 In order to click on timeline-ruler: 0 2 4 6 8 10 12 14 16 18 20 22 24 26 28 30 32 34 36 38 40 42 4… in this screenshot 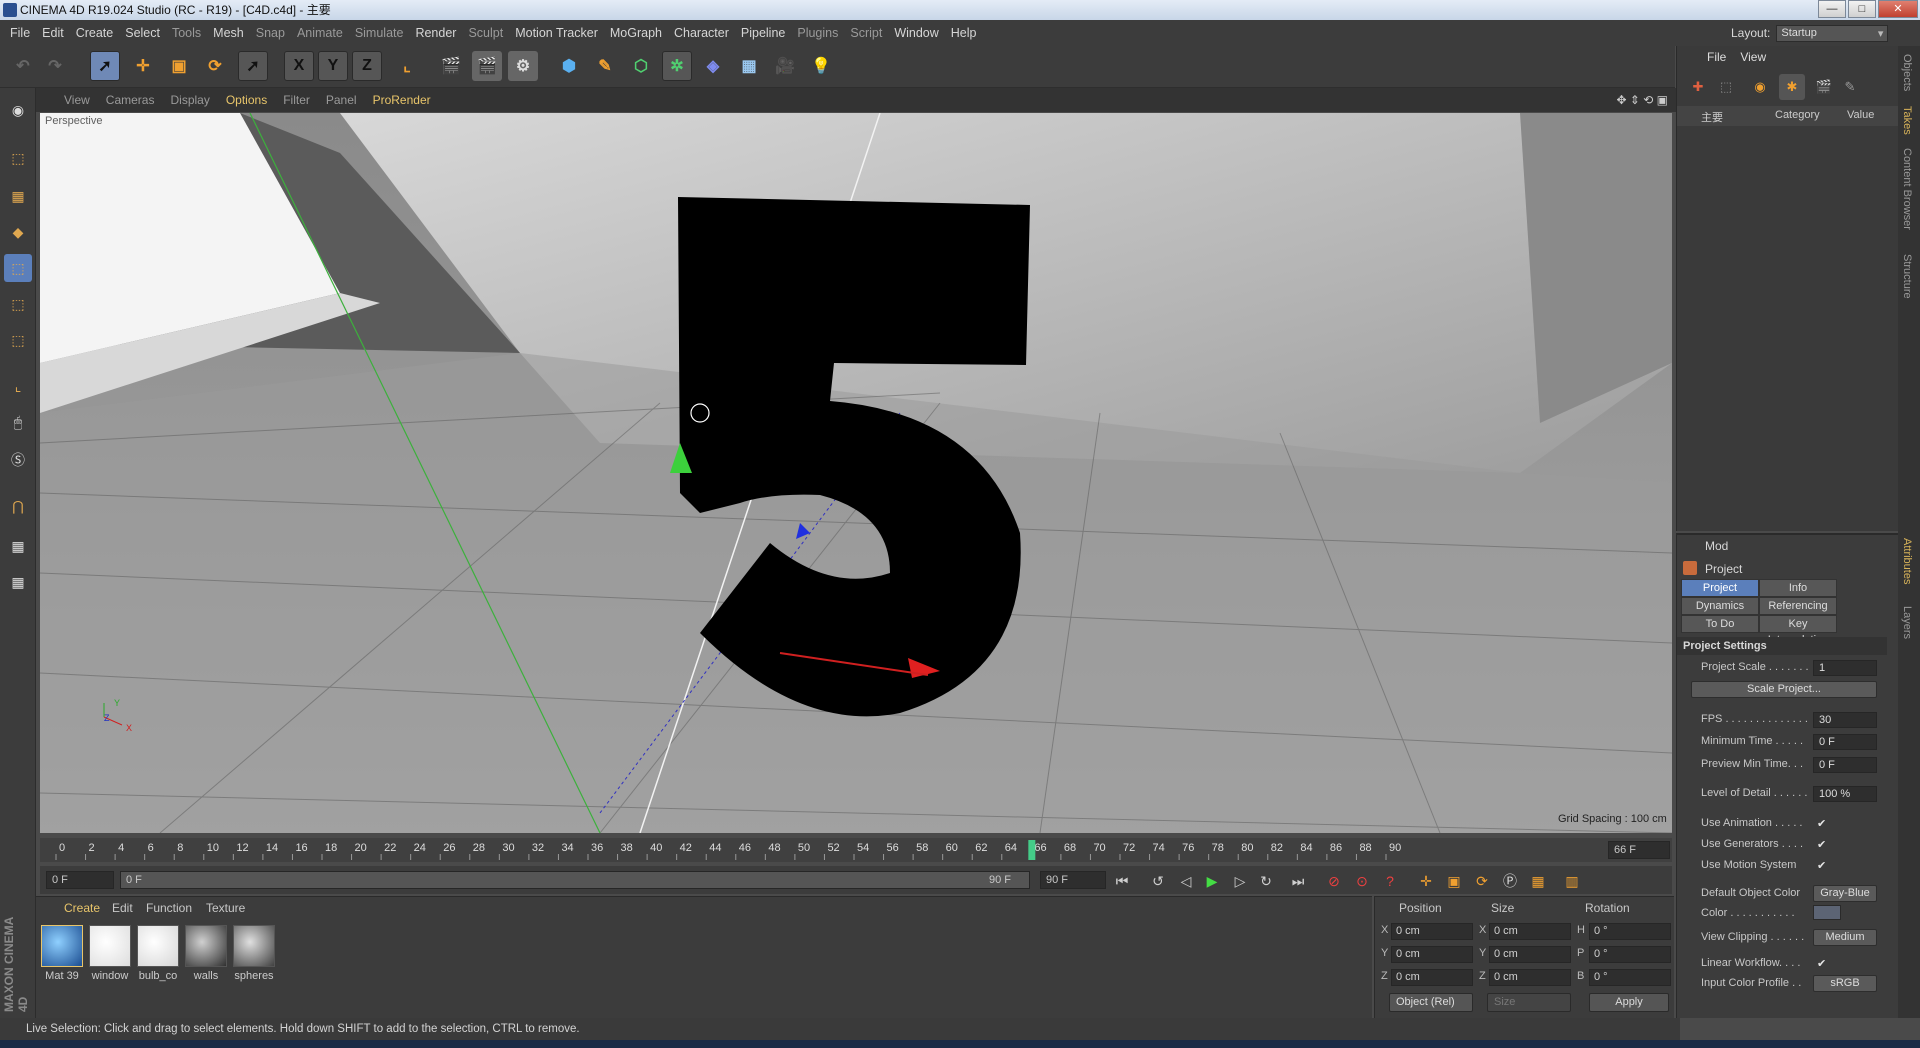, I will do `click(827, 850)`.